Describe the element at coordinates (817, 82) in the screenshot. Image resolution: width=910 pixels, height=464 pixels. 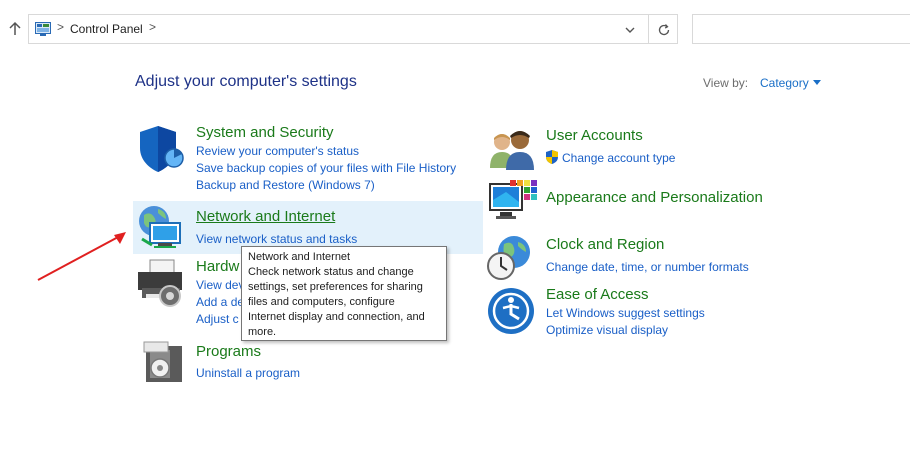
I see `caret-down-icon` at that location.